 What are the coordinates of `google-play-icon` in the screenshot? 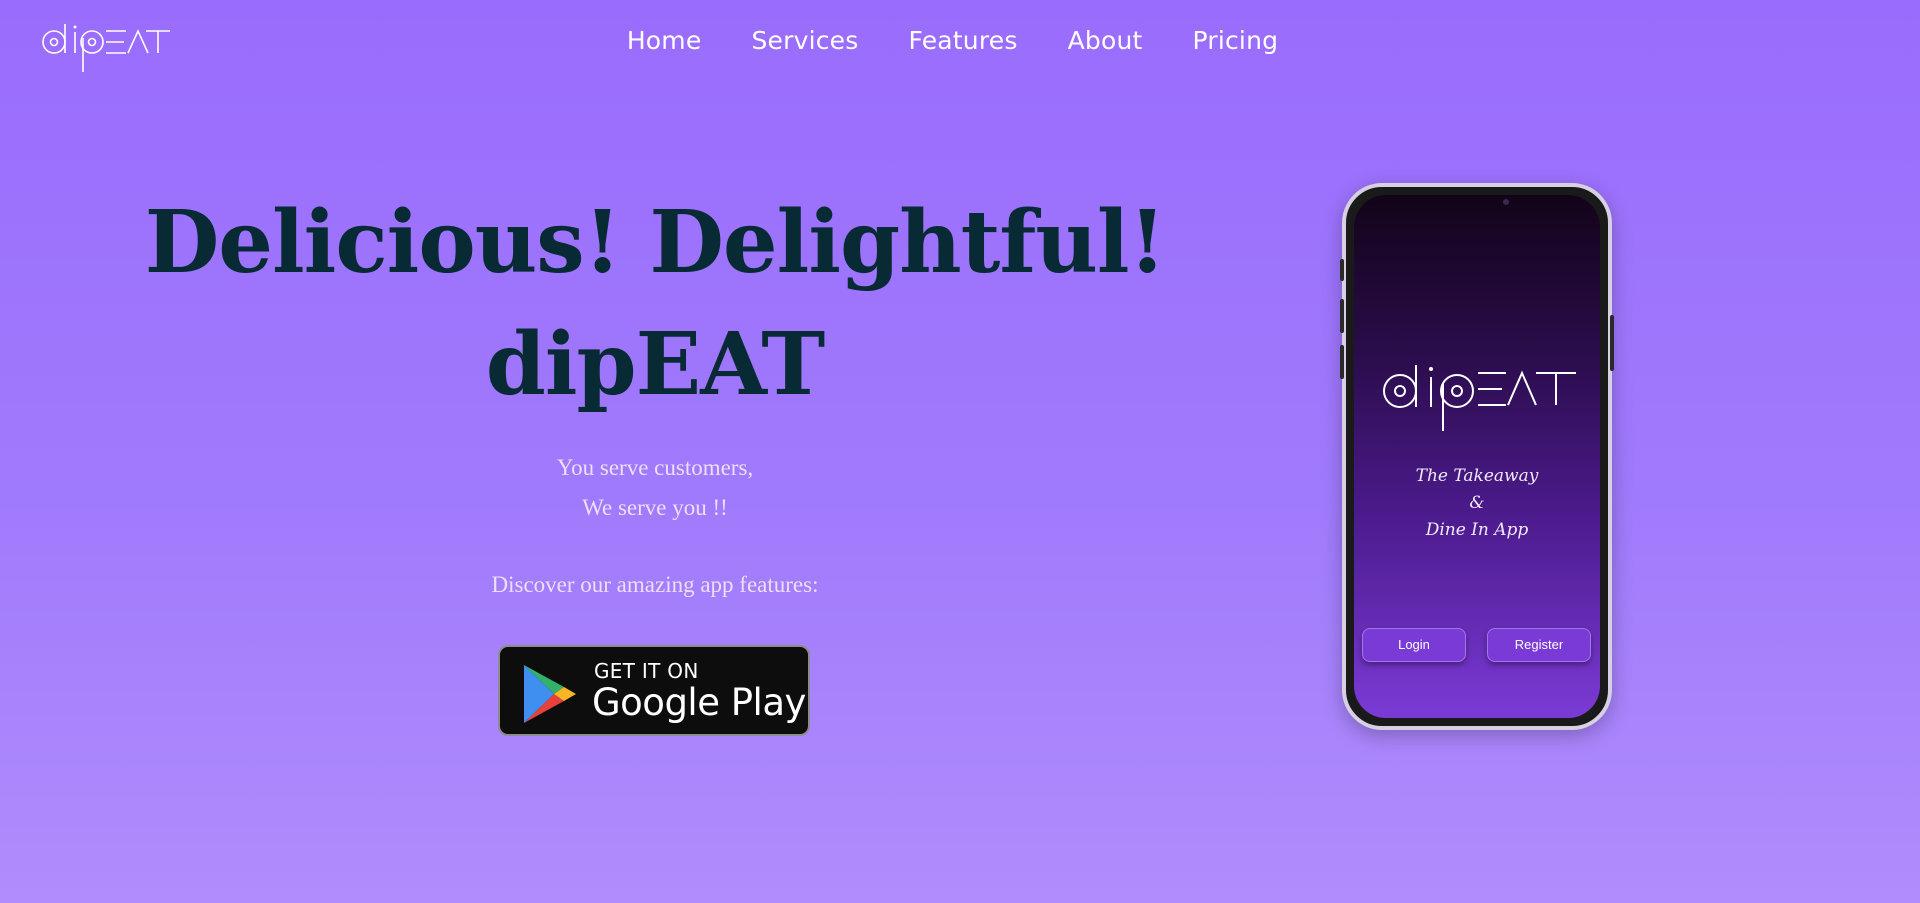 It's located at (550, 694).